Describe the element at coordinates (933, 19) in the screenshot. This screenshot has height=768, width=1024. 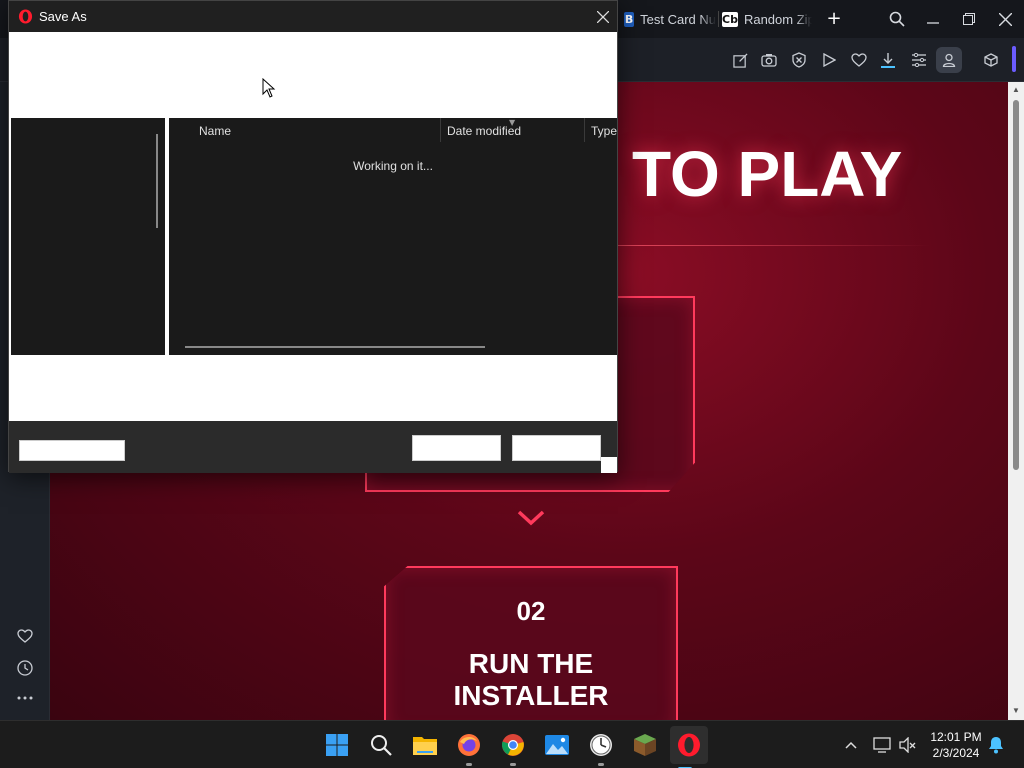
I see `minimize-icon` at that location.